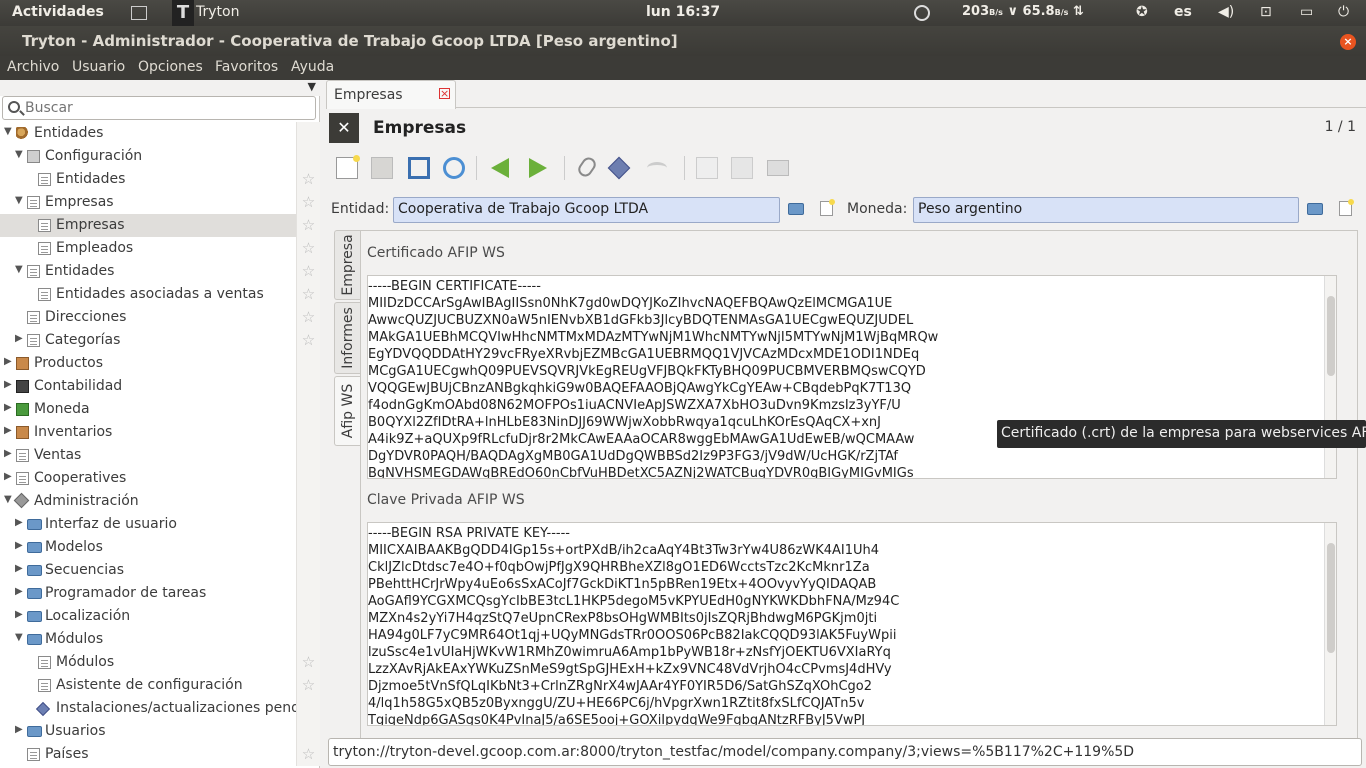 The height and width of the screenshot is (768, 1366). Describe the element at coordinates (160, 455) in the screenshot. I see `sidebar-item: ▶ Ventas` at that location.